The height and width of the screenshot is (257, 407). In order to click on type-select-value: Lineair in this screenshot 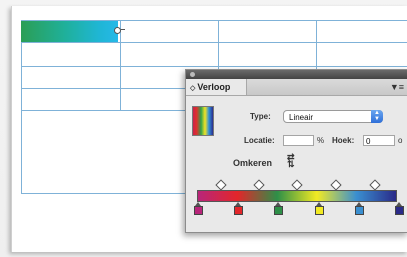, I will do `click(301, 117)`.